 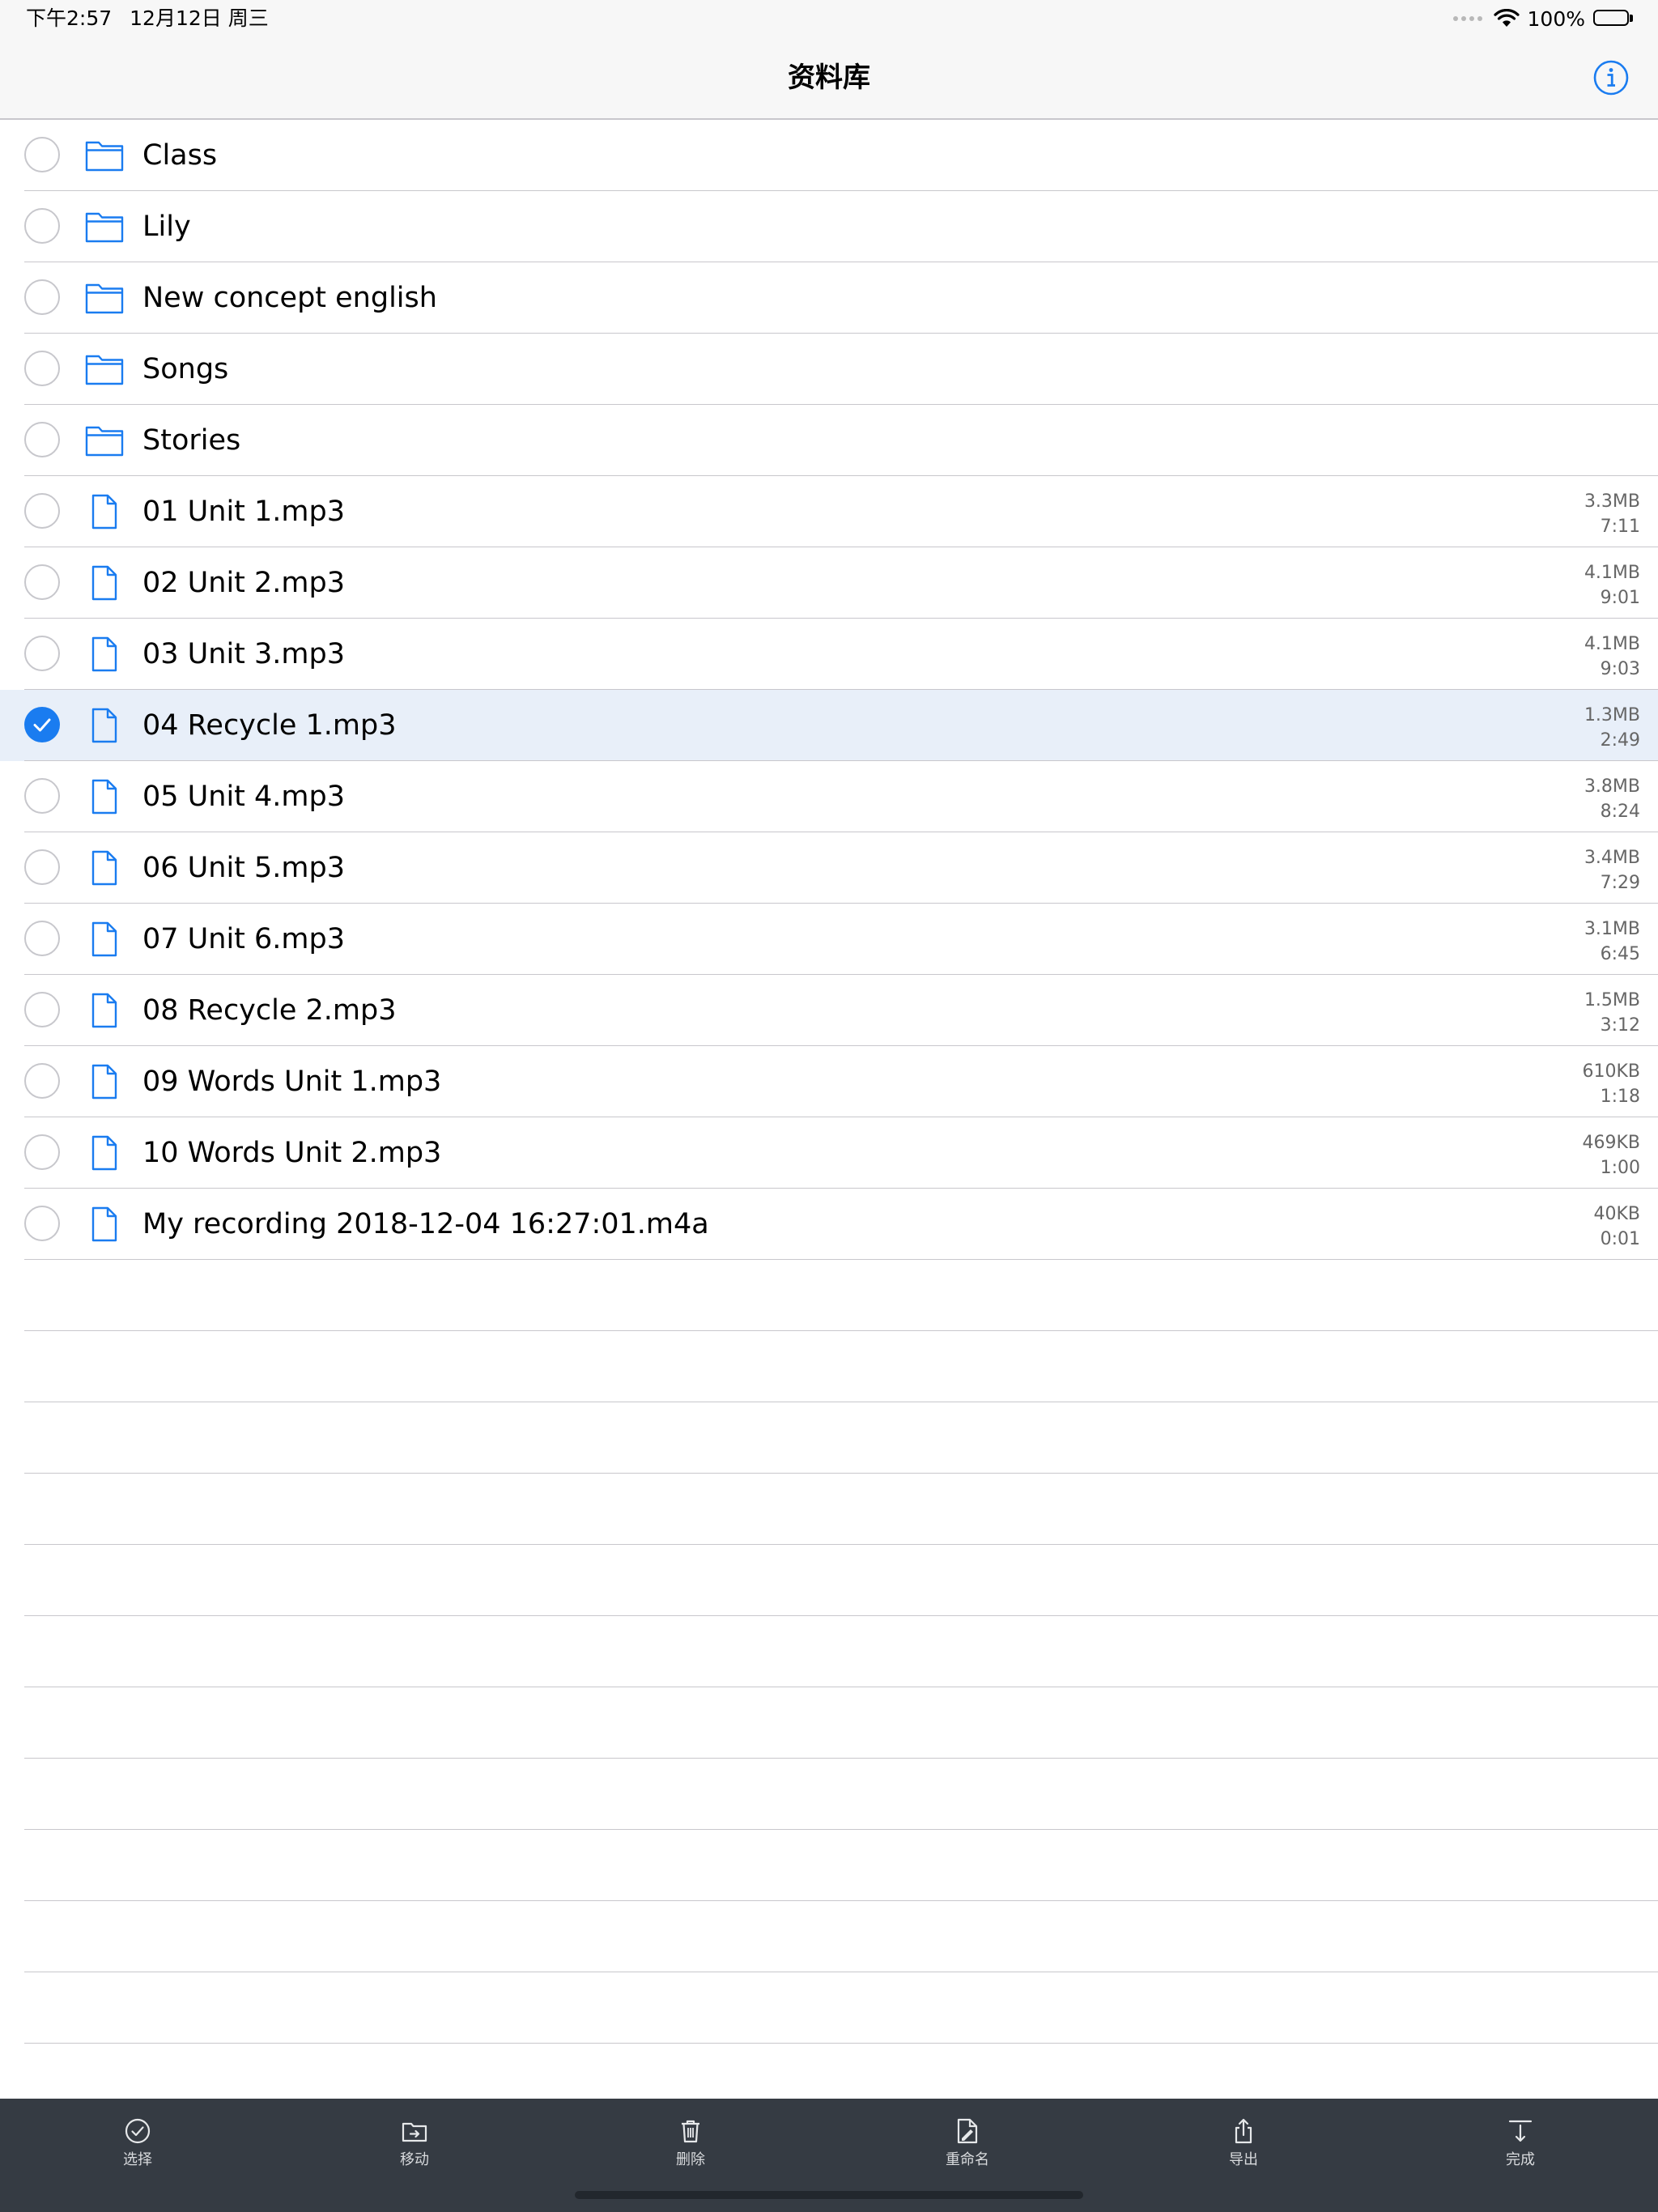 What do you see at coordinates (1620, 1168) in the screenshot?
I see `file-duration: 1:00` at bounding box center [1620, 1168].